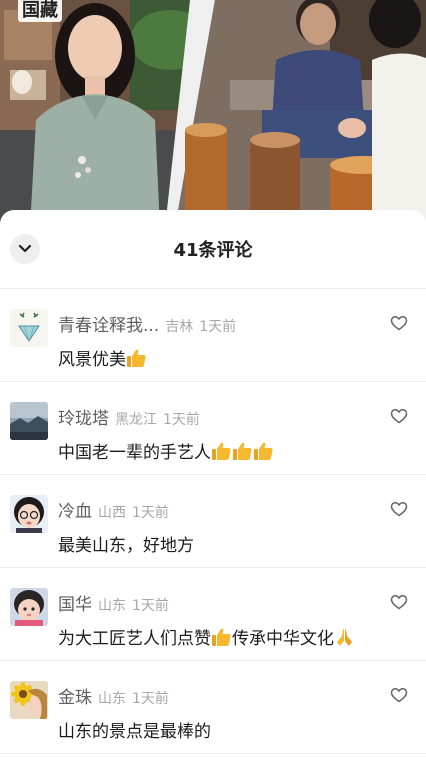 The height and width of the screenshot is (758, 426). Describe the element at coordinates (92, 360) in the screenshot. I see `comment-text-body: 风景优美` at that location.